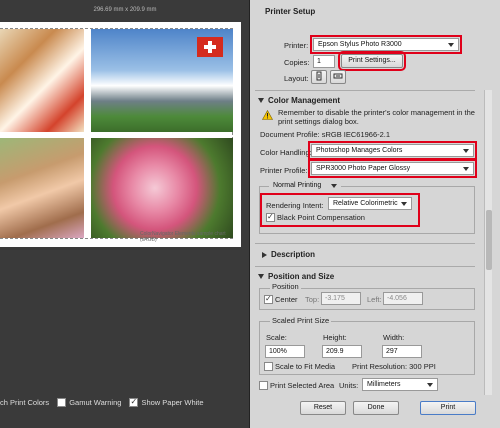 This screenshot has height=428, width=500. Describe the element at coordinates (448, 408) in the screenshot. I see `print-button: Print` at that location.